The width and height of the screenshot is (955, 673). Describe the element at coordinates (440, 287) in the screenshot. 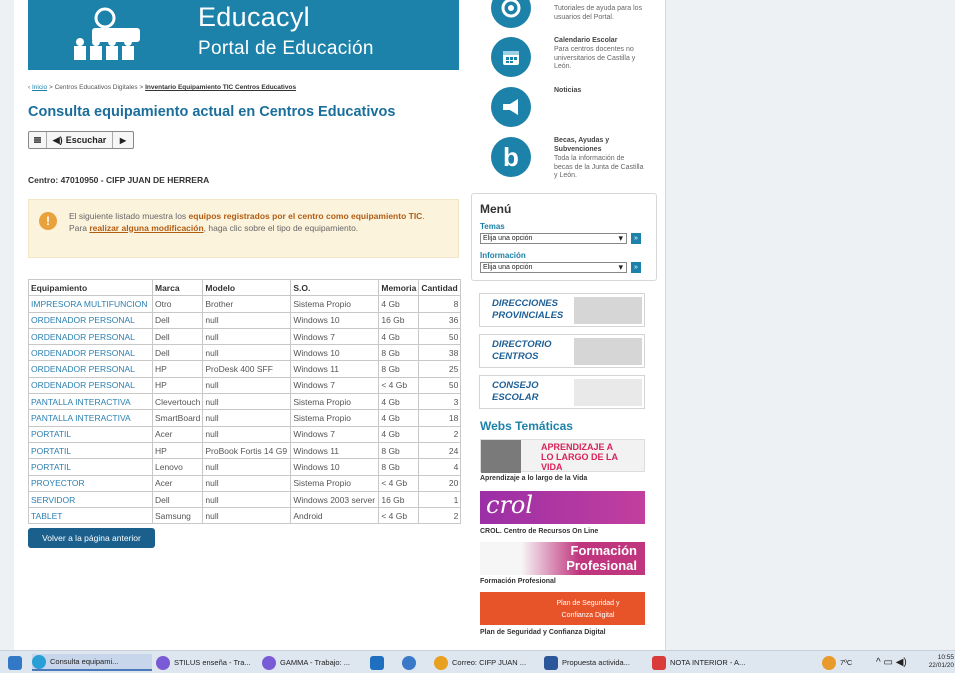

I see `header-cantidad: Cantidad` at that location.